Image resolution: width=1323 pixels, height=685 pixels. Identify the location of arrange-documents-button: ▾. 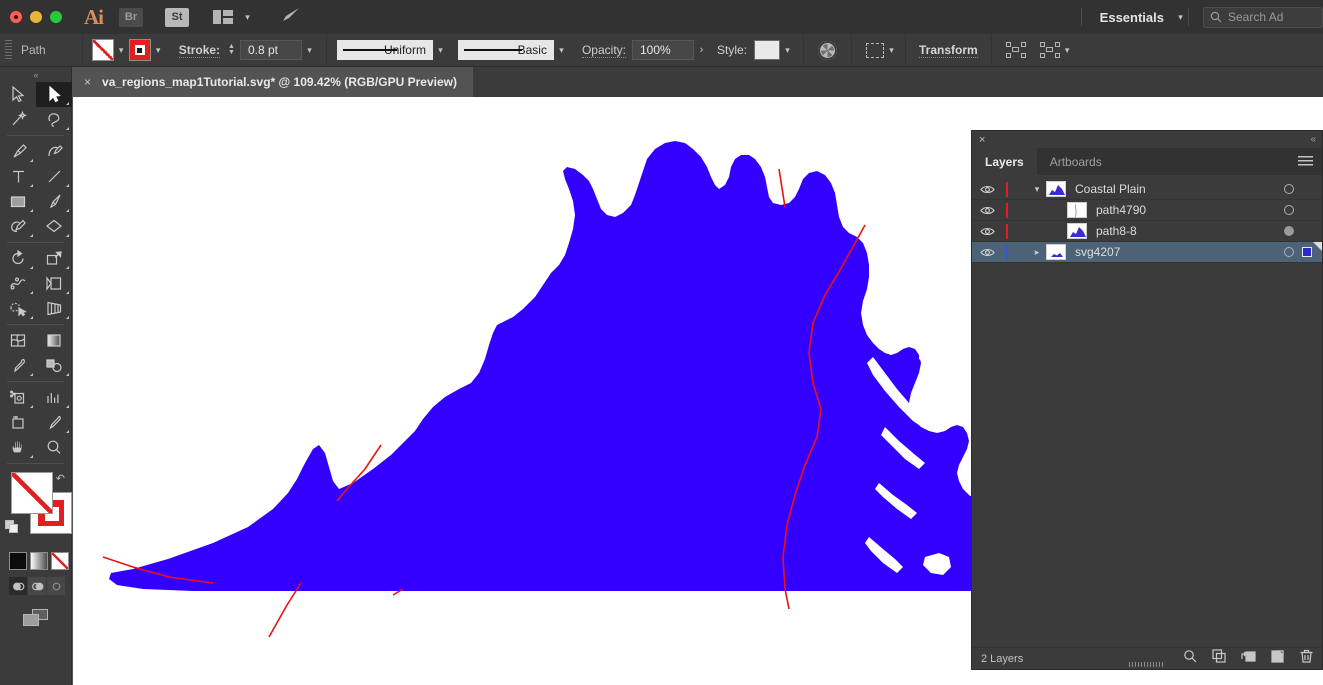
(234, 17).